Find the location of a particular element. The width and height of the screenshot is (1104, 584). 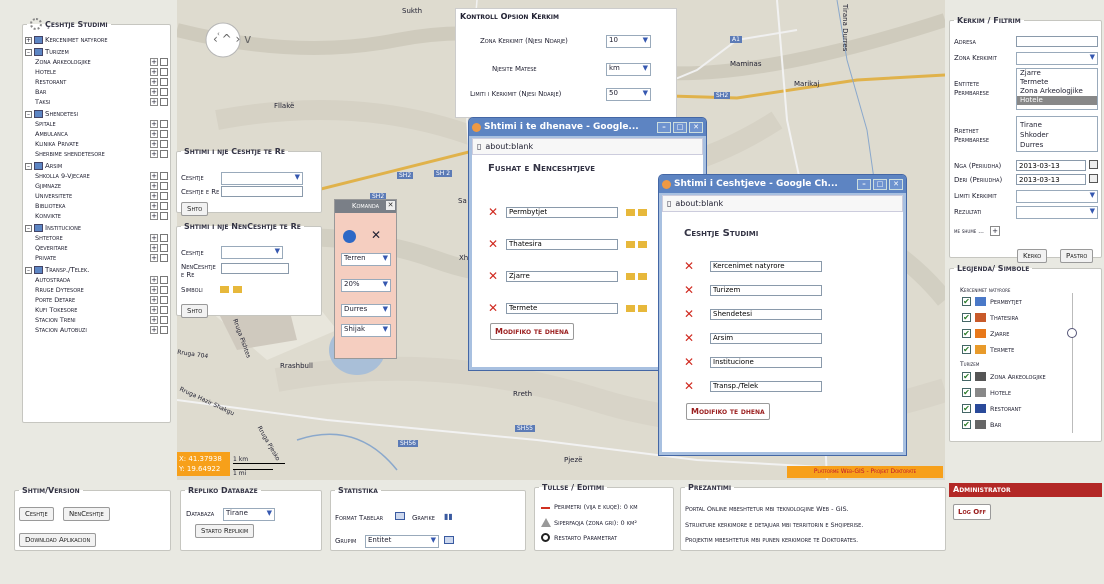

area-icon is located at coordinates (546, 522).